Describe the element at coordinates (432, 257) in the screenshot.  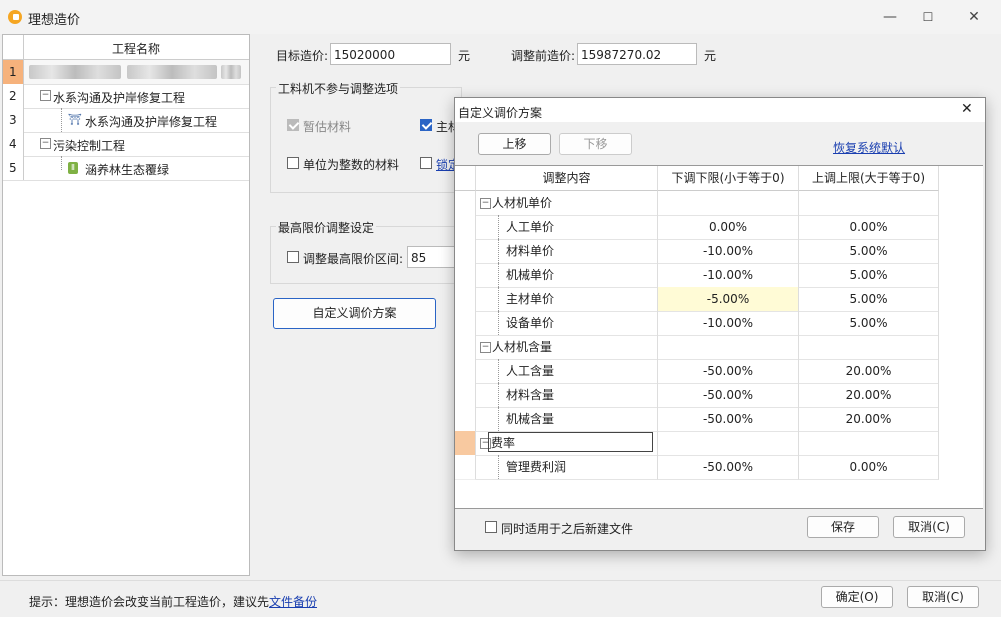
I see `max-range-input: 85` at that location.